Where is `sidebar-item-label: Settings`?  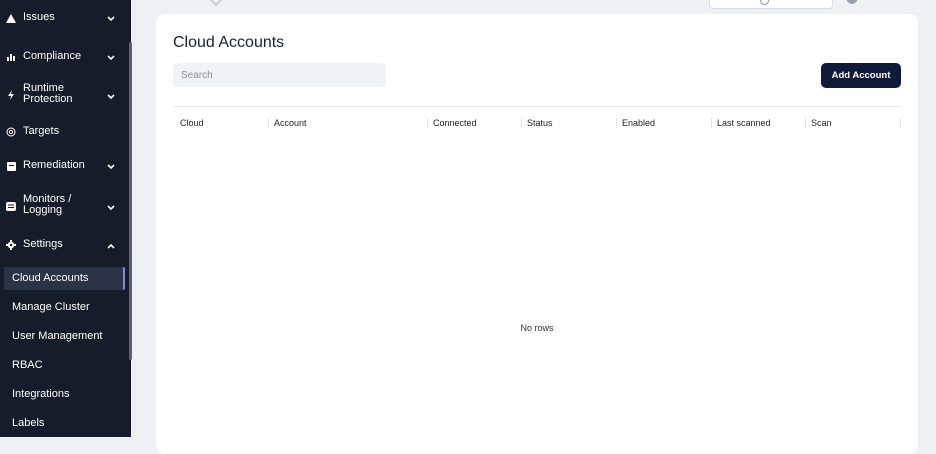 sidebar-item-label: Settings is located at coordinates (43, 244).